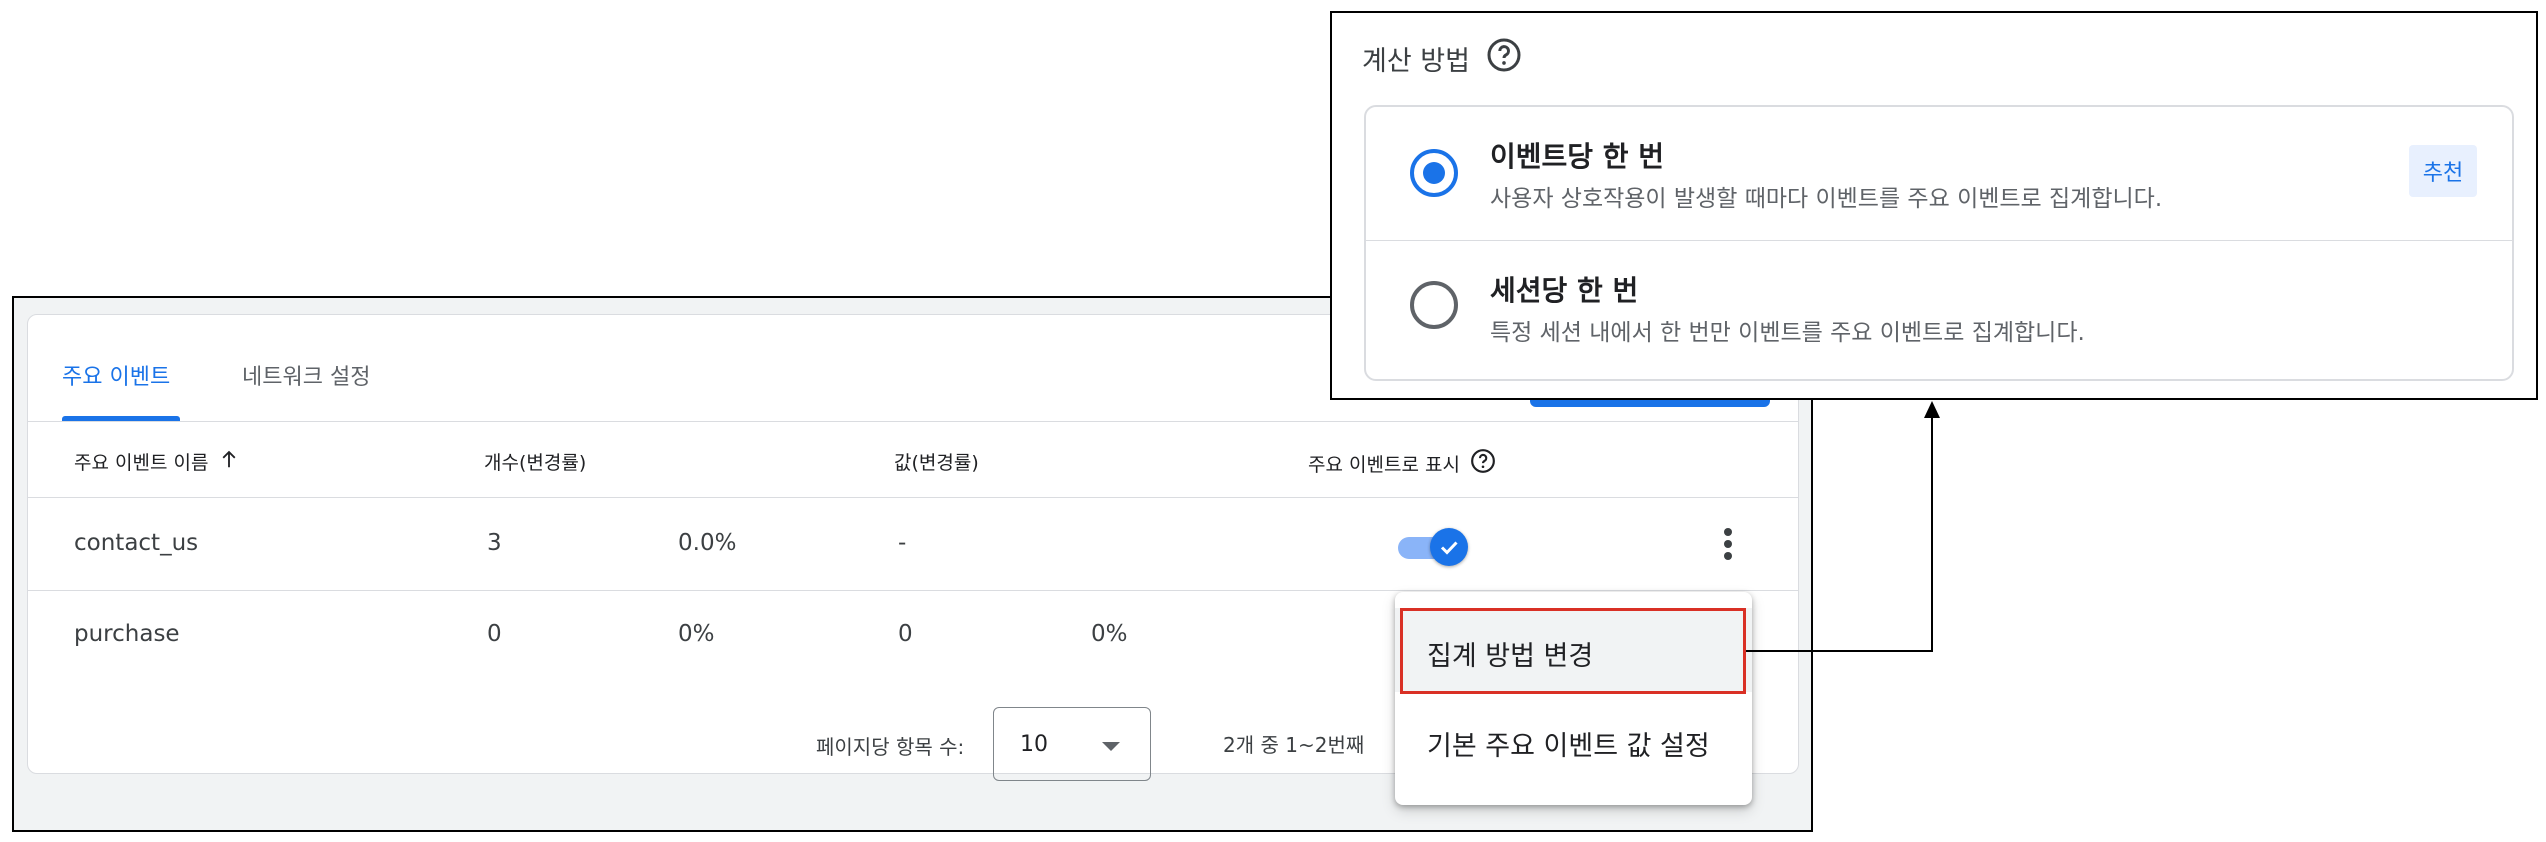  I want to click on items-per-page-value: 10, so click(1034, 744).